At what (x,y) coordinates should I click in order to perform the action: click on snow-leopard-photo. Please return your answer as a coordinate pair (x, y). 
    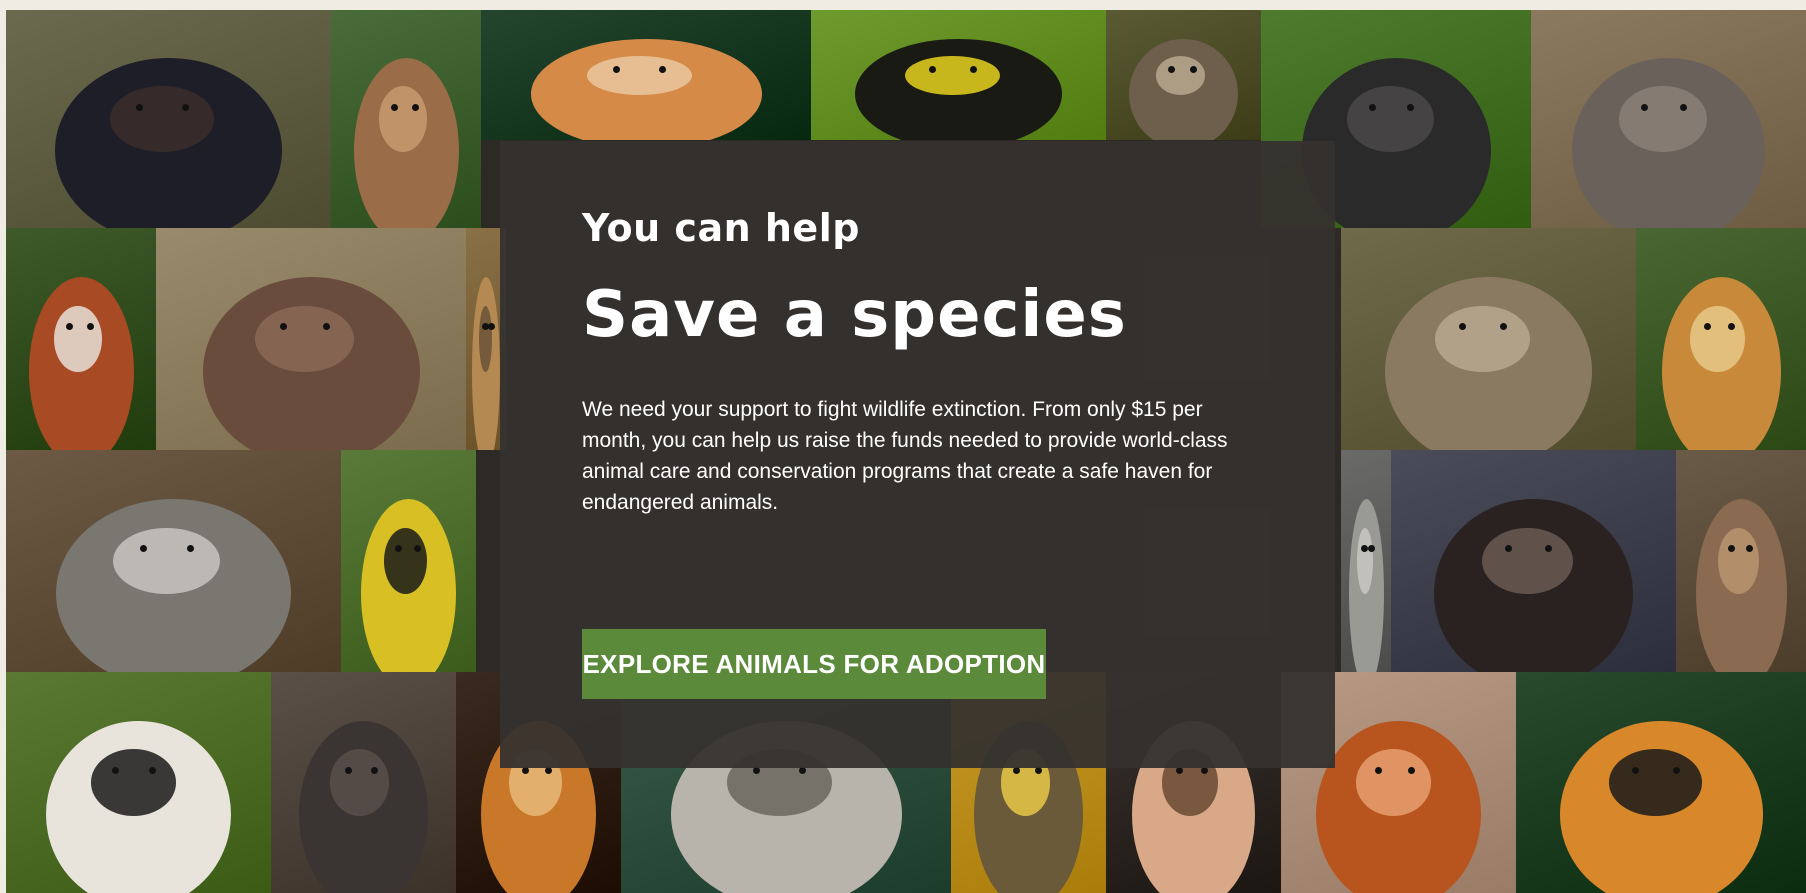
    Looking at the image, I should click on (363, 782).